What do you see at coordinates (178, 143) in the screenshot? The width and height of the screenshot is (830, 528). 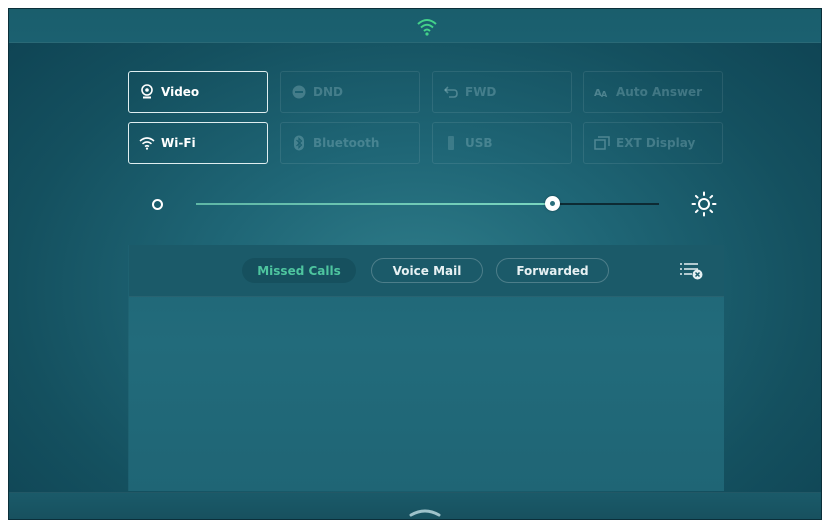 I see `wifi-label: Wi-Fi` at bounding box center [178, 143].